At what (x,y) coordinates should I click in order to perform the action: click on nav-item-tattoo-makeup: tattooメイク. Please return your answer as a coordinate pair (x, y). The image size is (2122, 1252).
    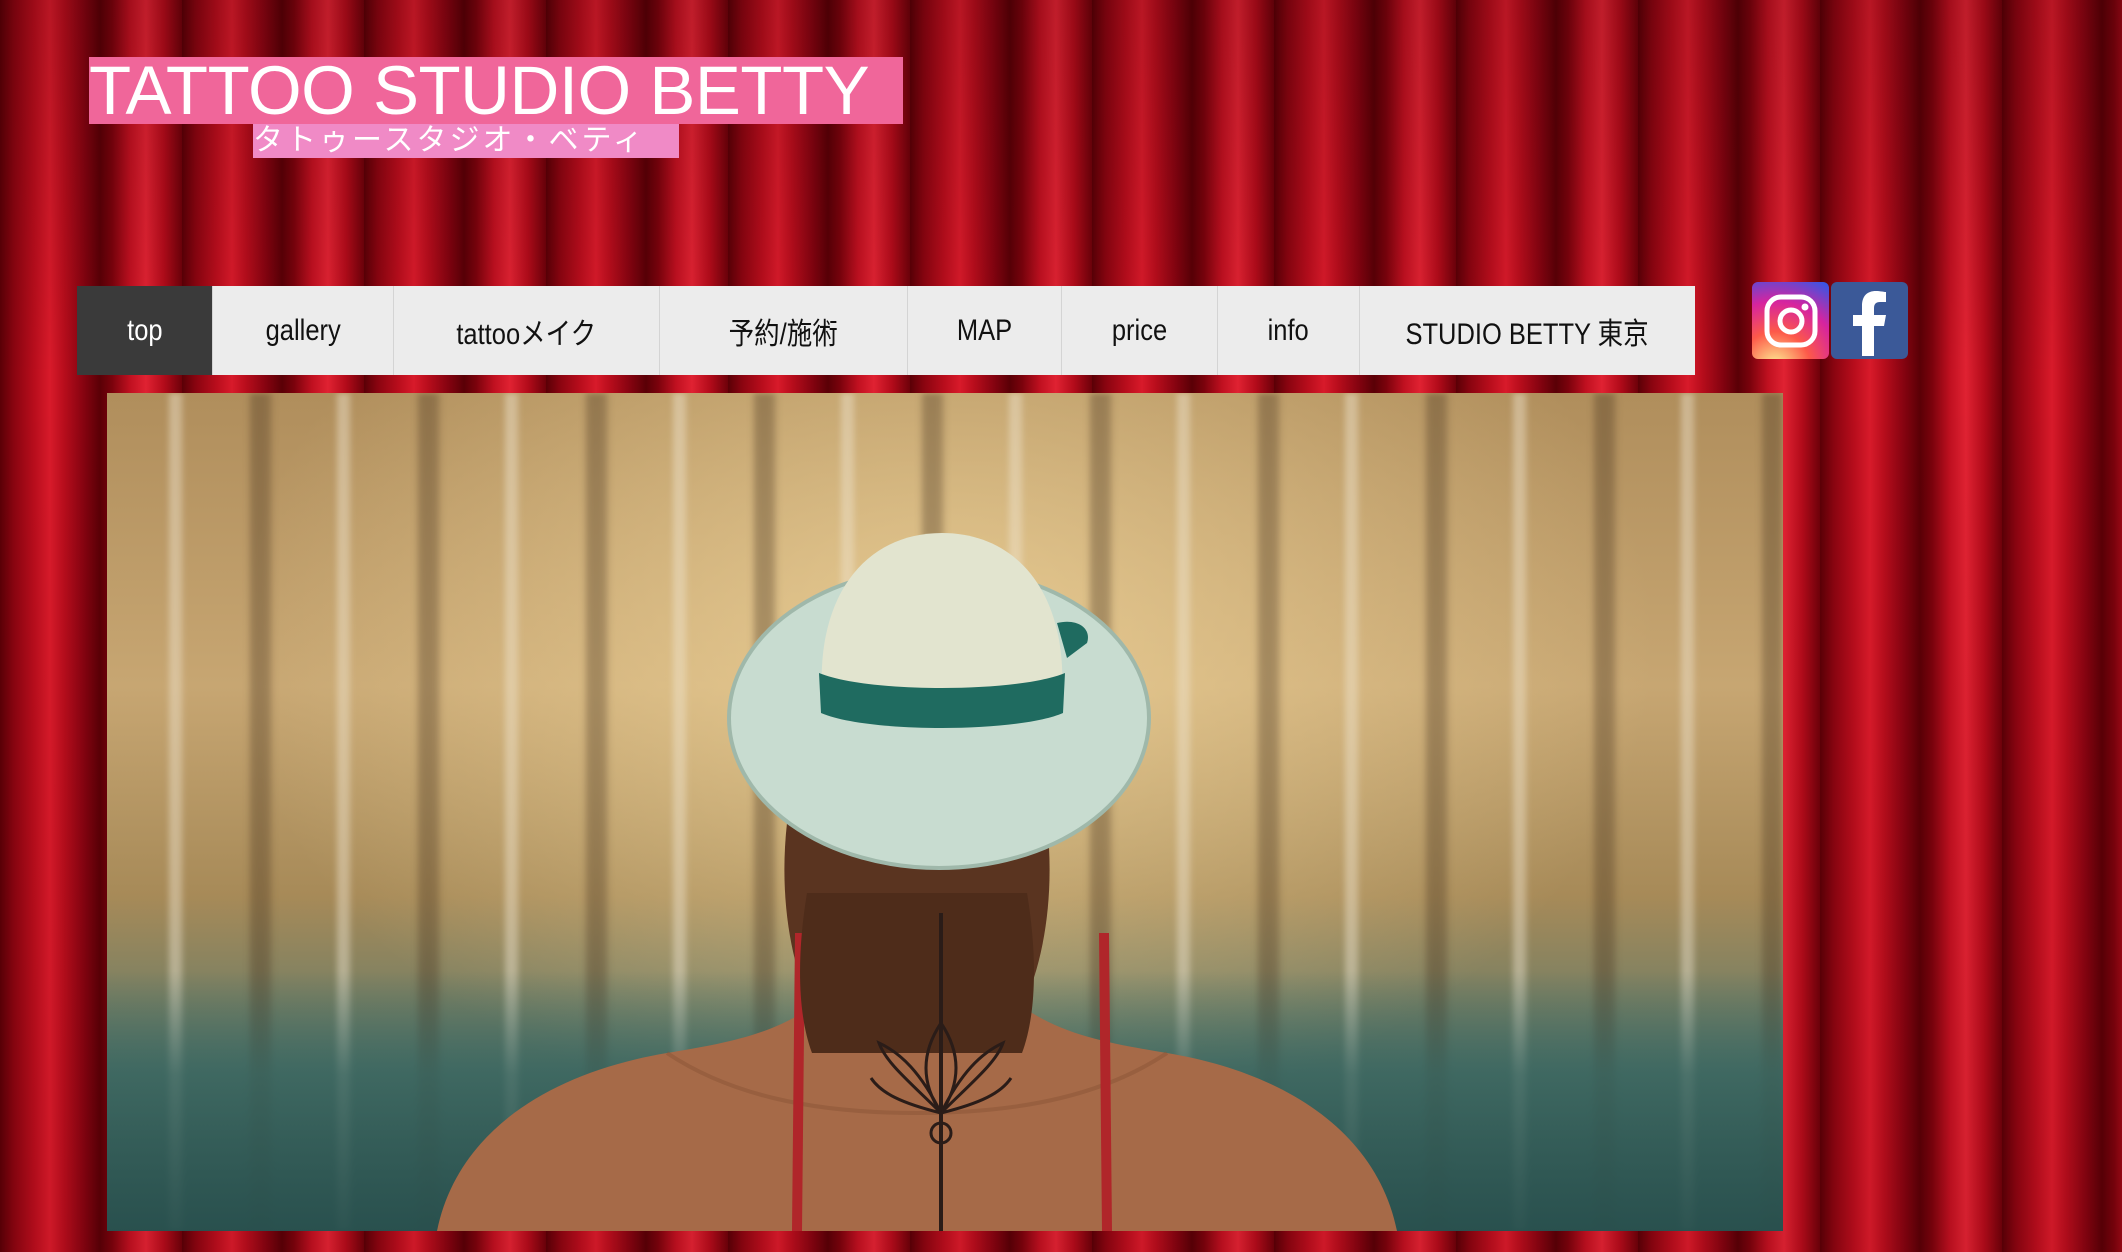
    Looking at the image, I should click on (527, 330).